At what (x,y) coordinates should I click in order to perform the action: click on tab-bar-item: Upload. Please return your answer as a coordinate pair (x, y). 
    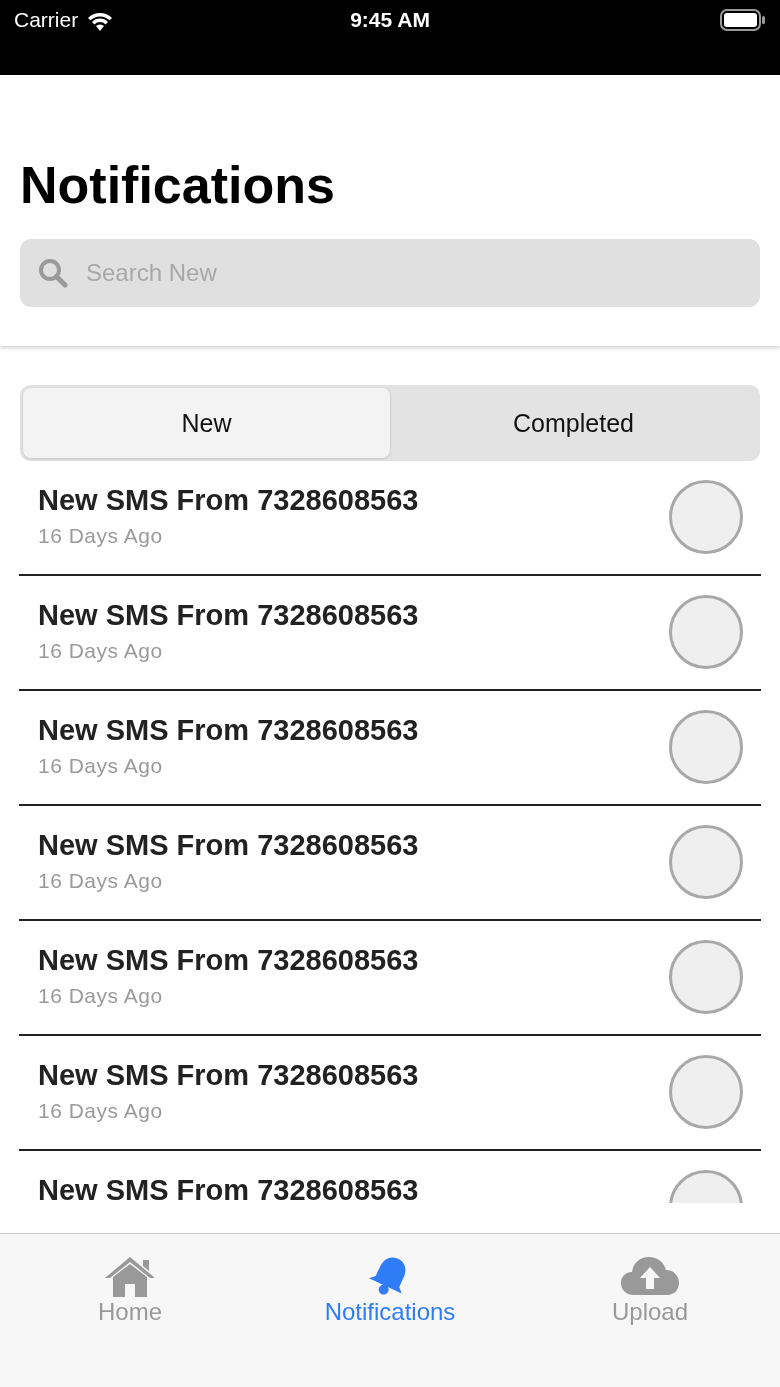
    Looking at the image, I should click on (650, 1310).